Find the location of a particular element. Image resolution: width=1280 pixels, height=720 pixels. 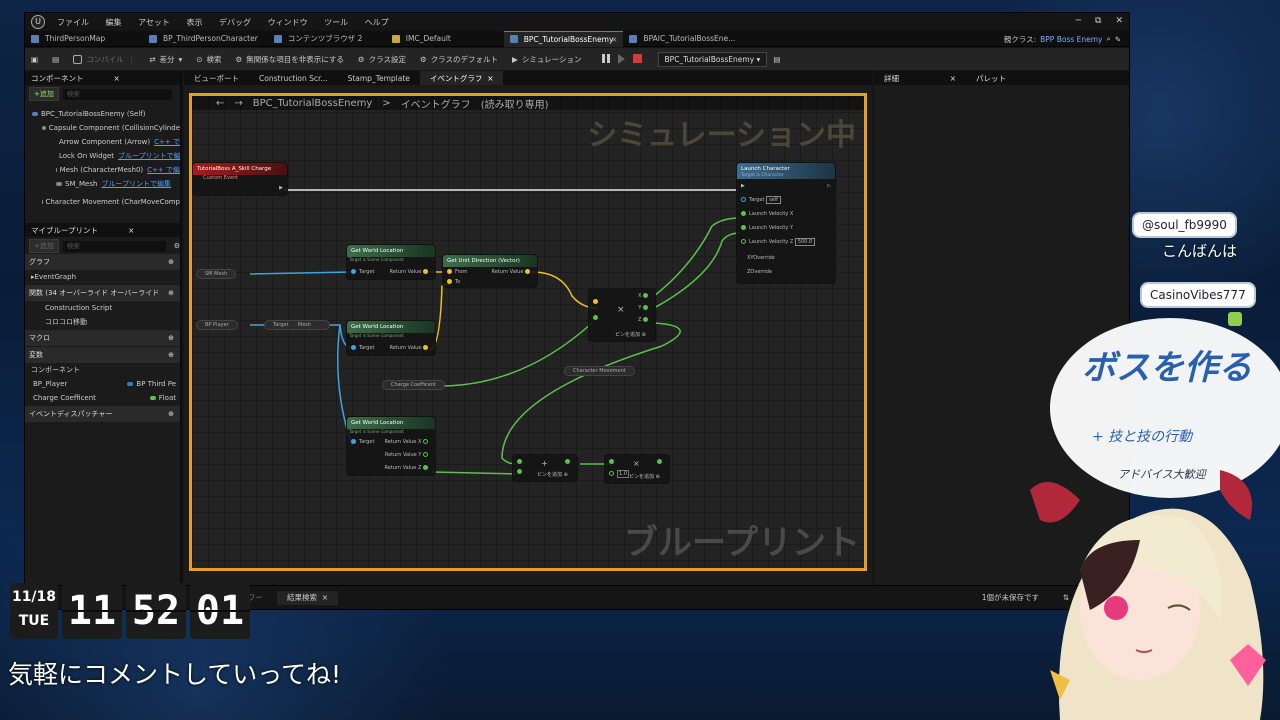

step-icon is located at coordinates (621, 59).